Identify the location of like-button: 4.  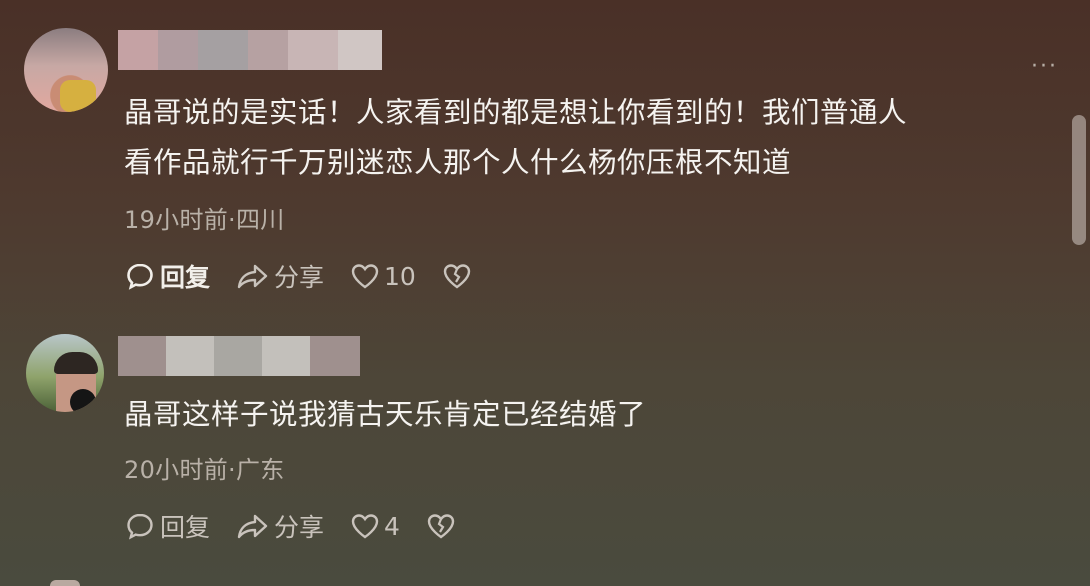
(375, 526).